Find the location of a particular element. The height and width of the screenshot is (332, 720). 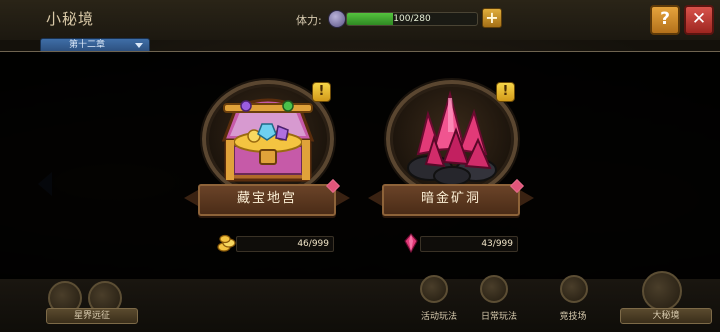

big-realm-button: 大秘境 is located at coordinates (666, 316).